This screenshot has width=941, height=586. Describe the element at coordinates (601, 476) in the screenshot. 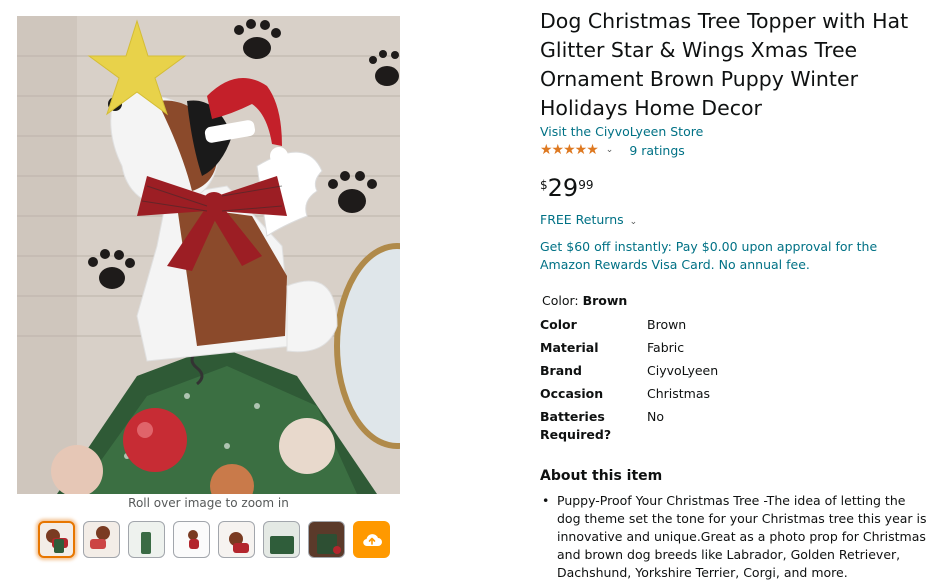

I see `about-heading: About this item` at that location.